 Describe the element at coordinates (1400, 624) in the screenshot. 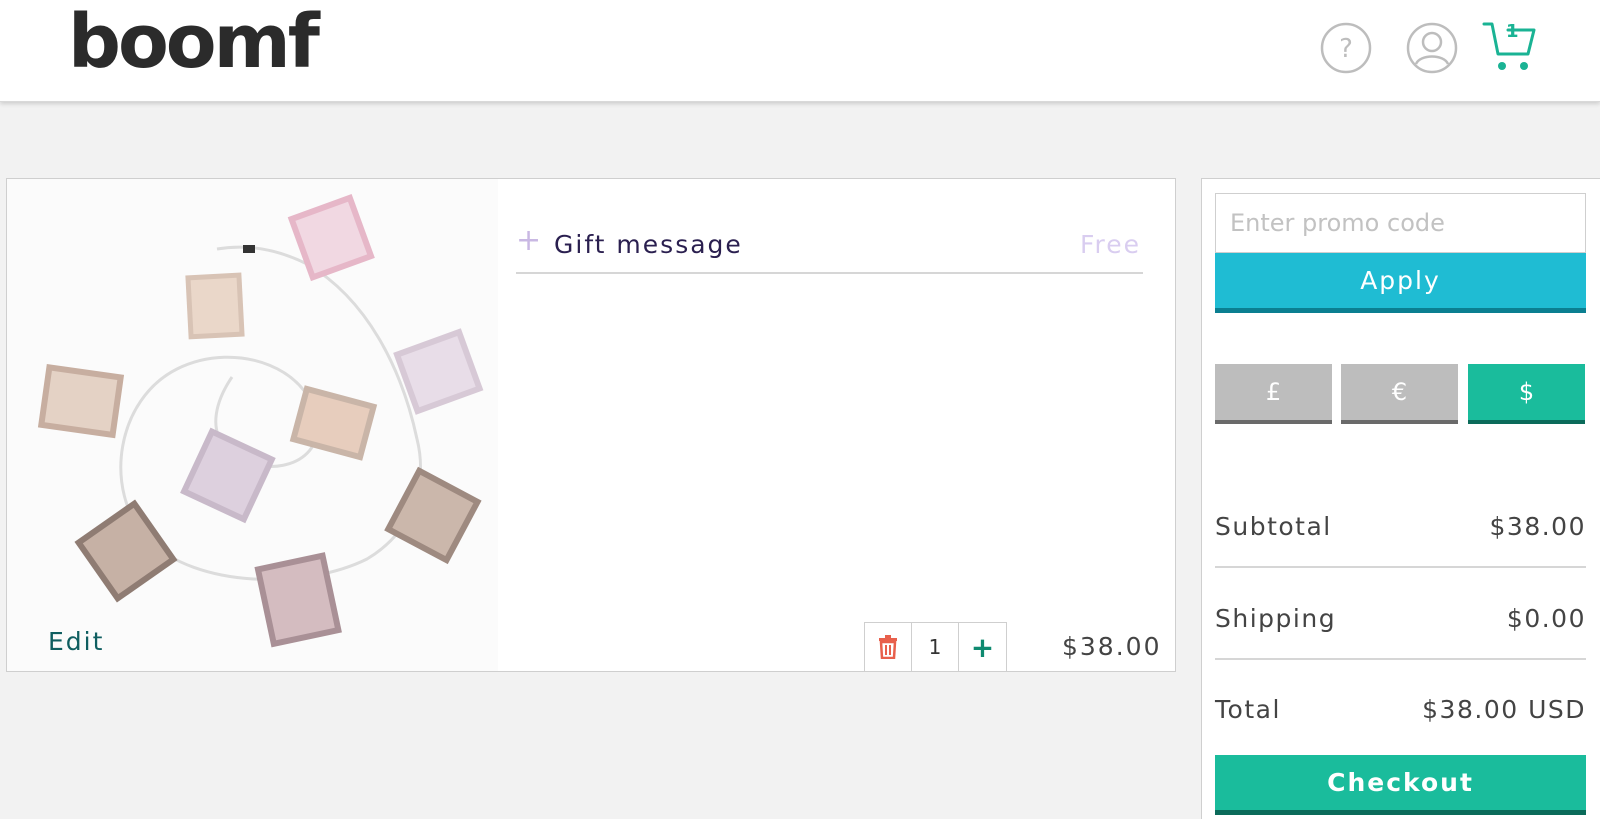

I see `shipping-row: Shipping $0.00` at that location.